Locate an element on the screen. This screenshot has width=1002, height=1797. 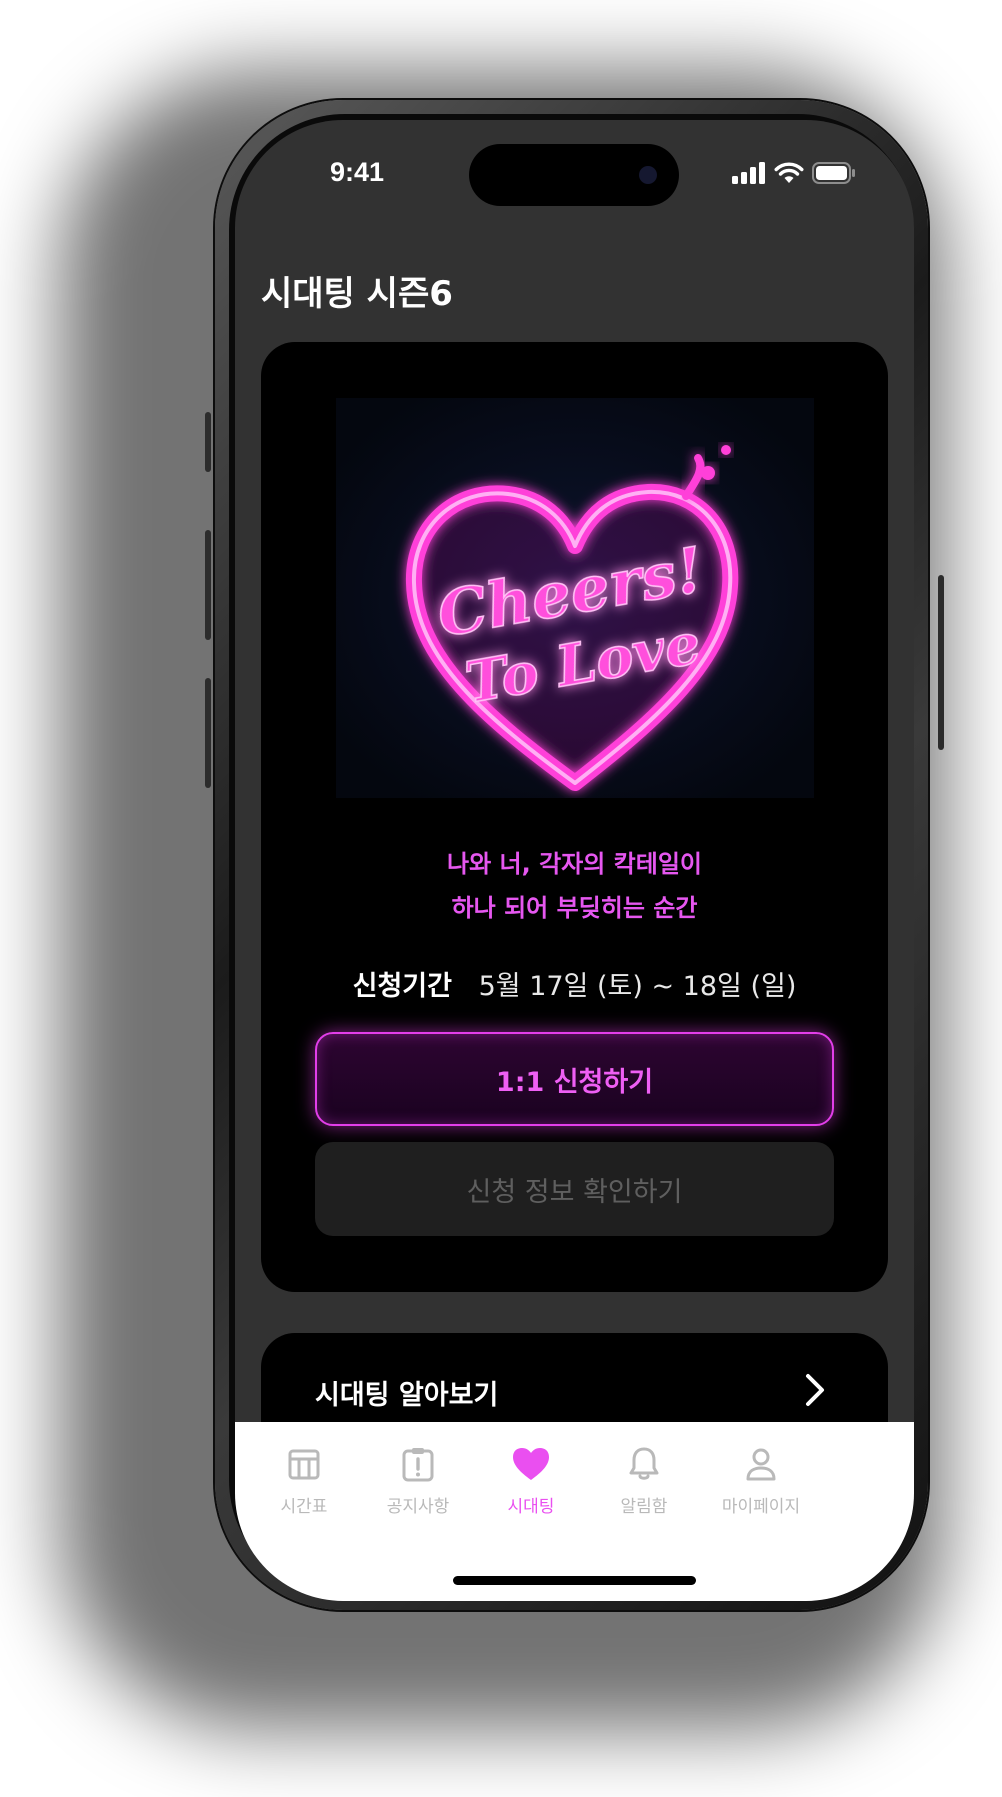
check-application-button-label: 신청 정보 확인하기 is located at coordinates (574, 1192).